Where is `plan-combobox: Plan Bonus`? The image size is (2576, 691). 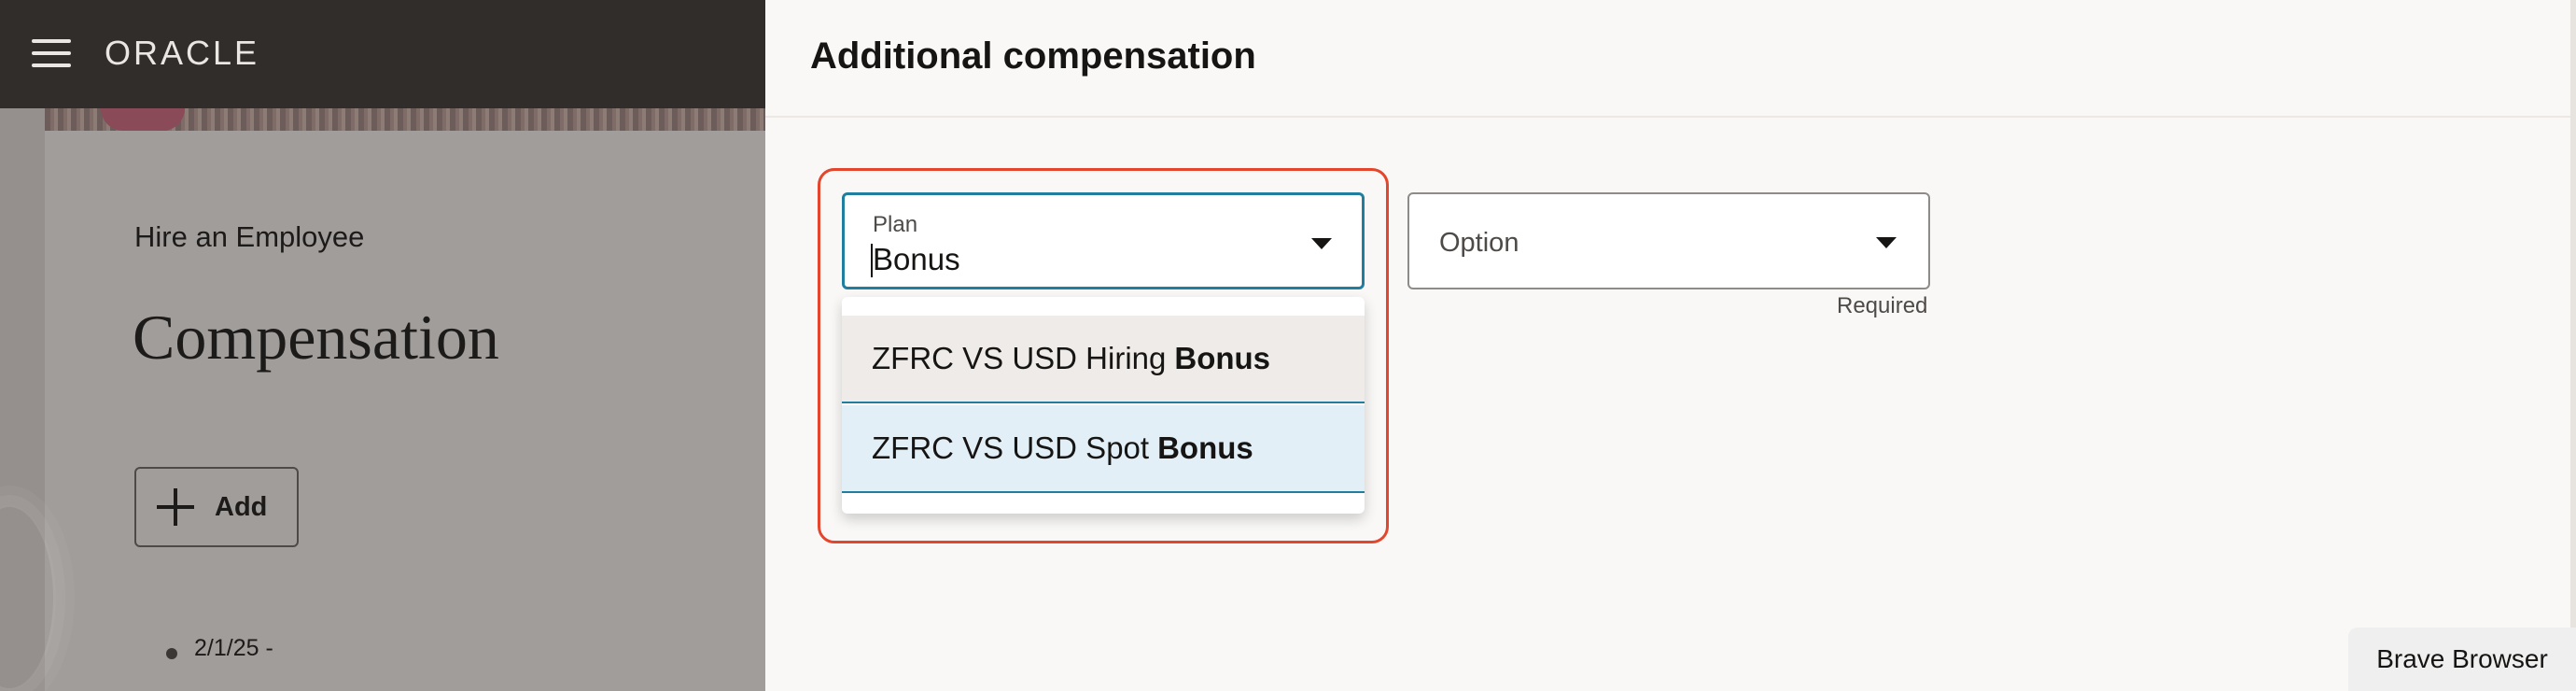
plan-combobox: Plan Bonus is located at coordinates (1103, 240).